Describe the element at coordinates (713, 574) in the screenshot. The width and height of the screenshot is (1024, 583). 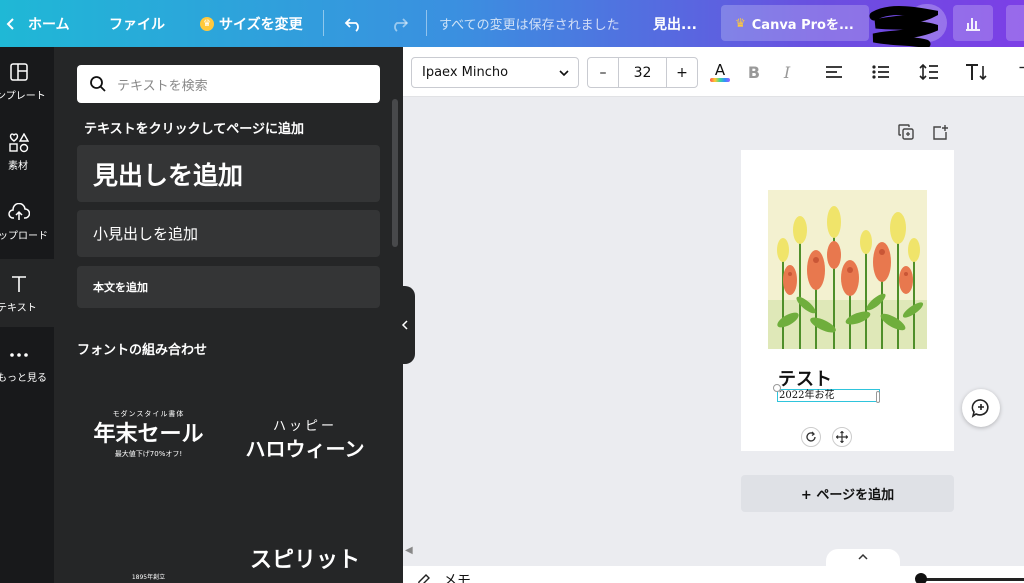
I see `bottom-bar: メモ` at that location.